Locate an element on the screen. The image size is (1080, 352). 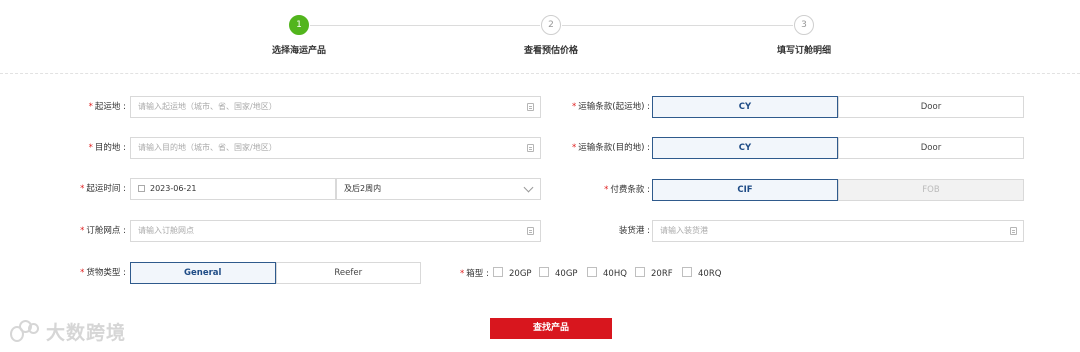
terms-origin-cy-option: CY is located at coordinates (745, 107).